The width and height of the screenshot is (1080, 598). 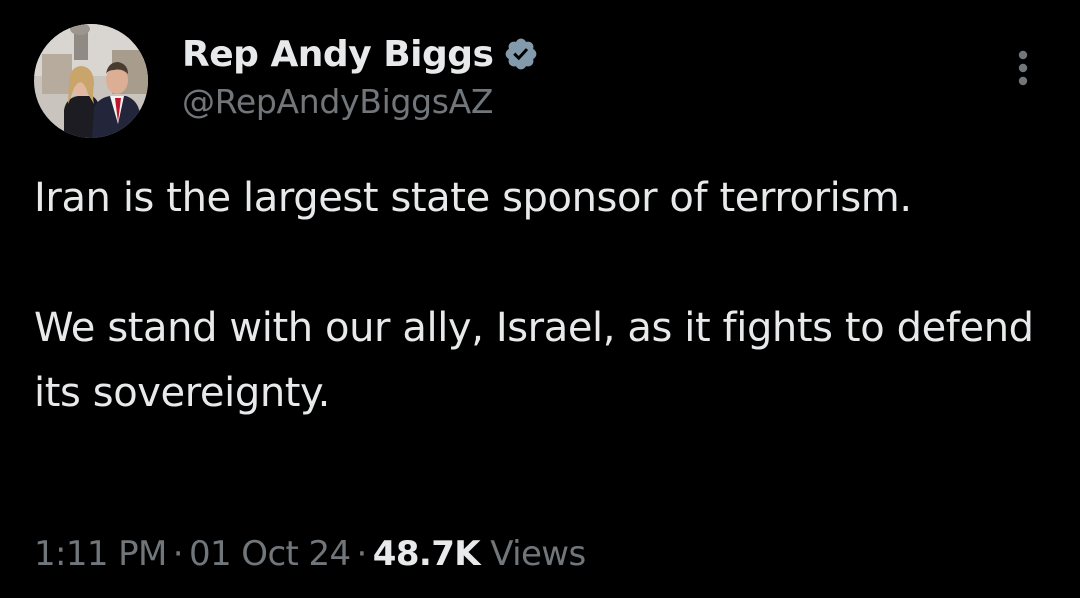 I want to click on tweet-time: 1:11 PM, so click(x=100, y=554).